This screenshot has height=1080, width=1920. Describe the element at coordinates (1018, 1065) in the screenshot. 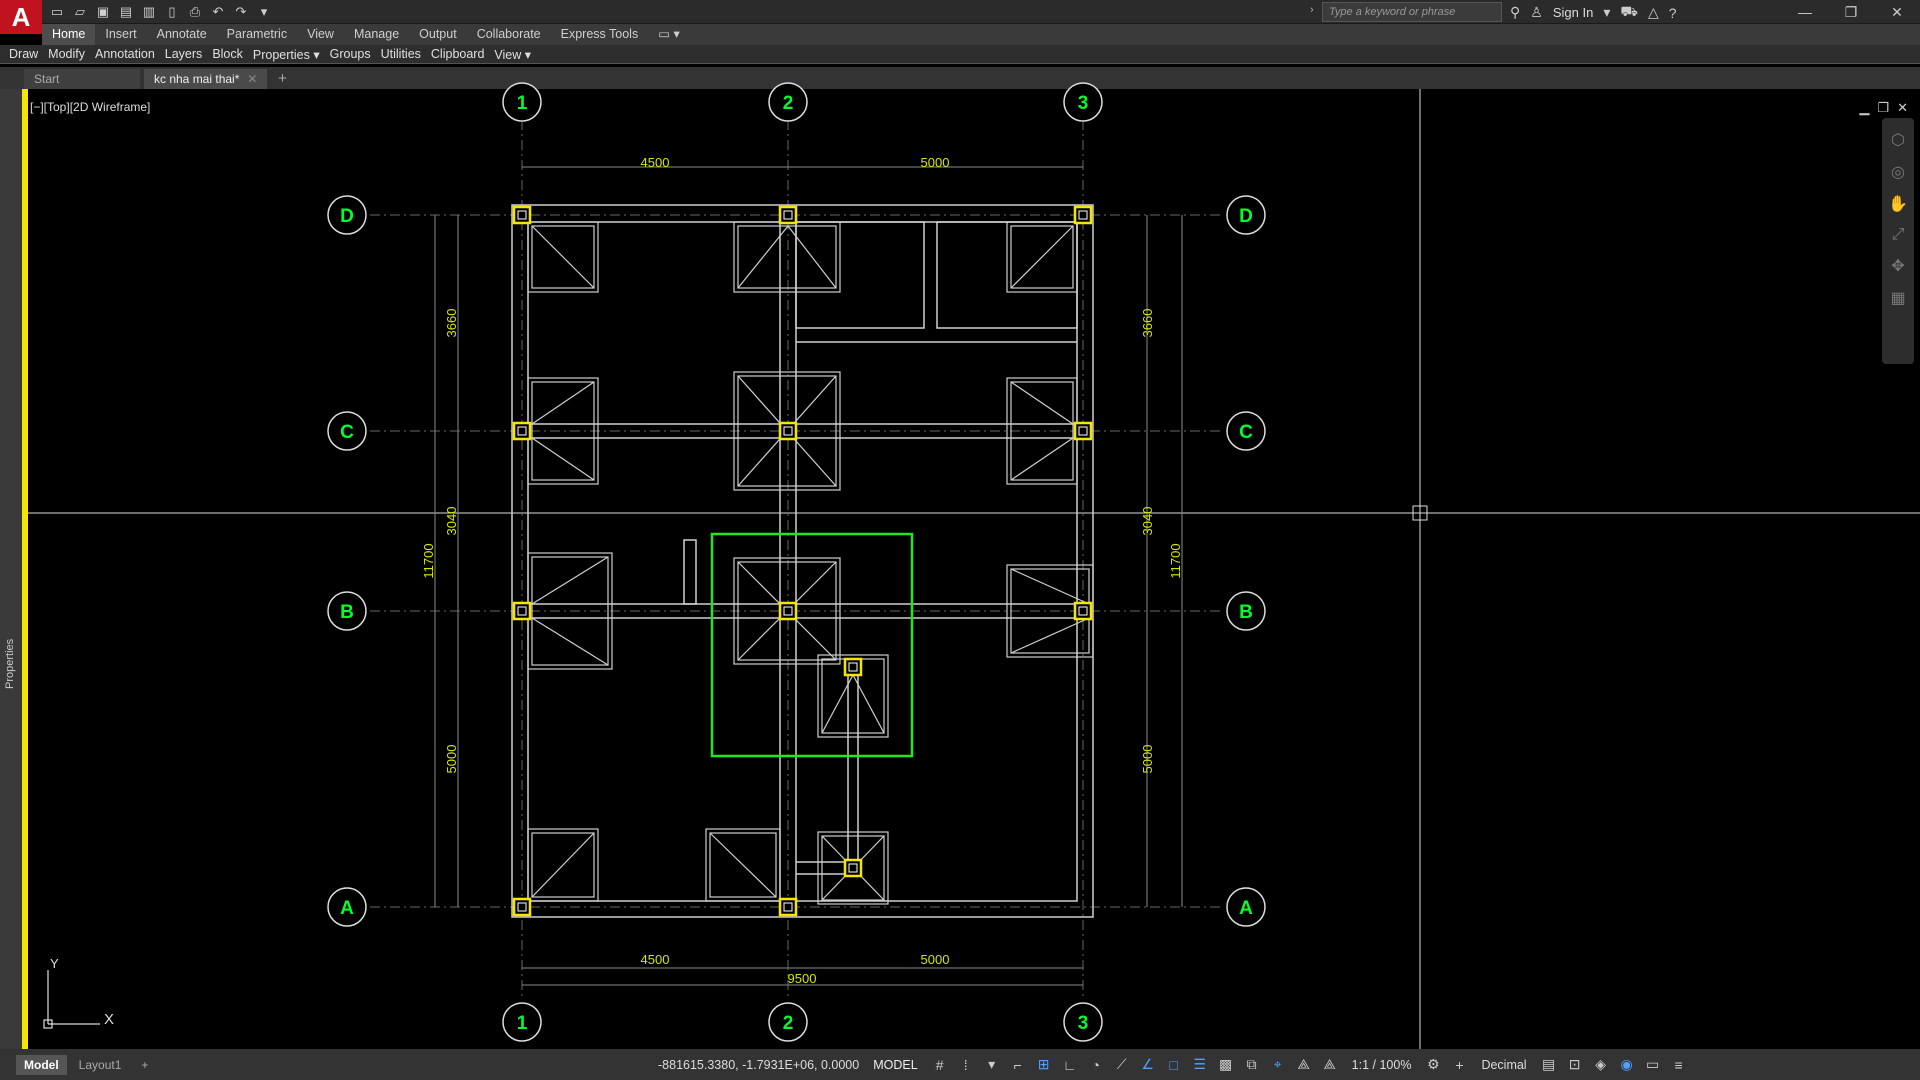

I see `infer-constraints-icon: ⌐` at that location.